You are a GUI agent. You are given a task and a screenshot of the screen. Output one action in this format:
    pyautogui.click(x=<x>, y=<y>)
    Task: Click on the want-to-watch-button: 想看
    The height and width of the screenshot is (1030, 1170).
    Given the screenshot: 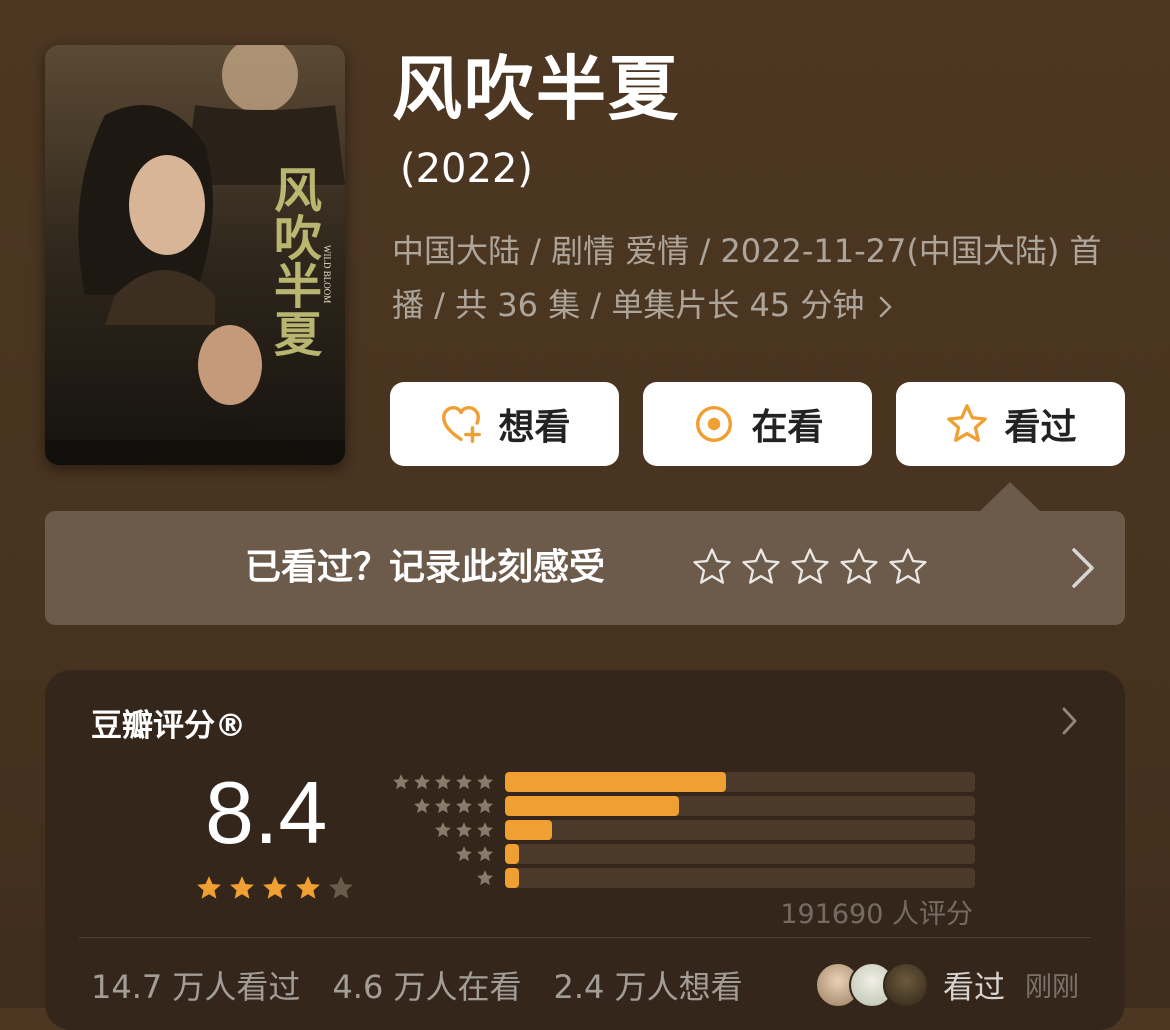 What is the action you would take?
    pyautogui.click(x=504, y=424)
    